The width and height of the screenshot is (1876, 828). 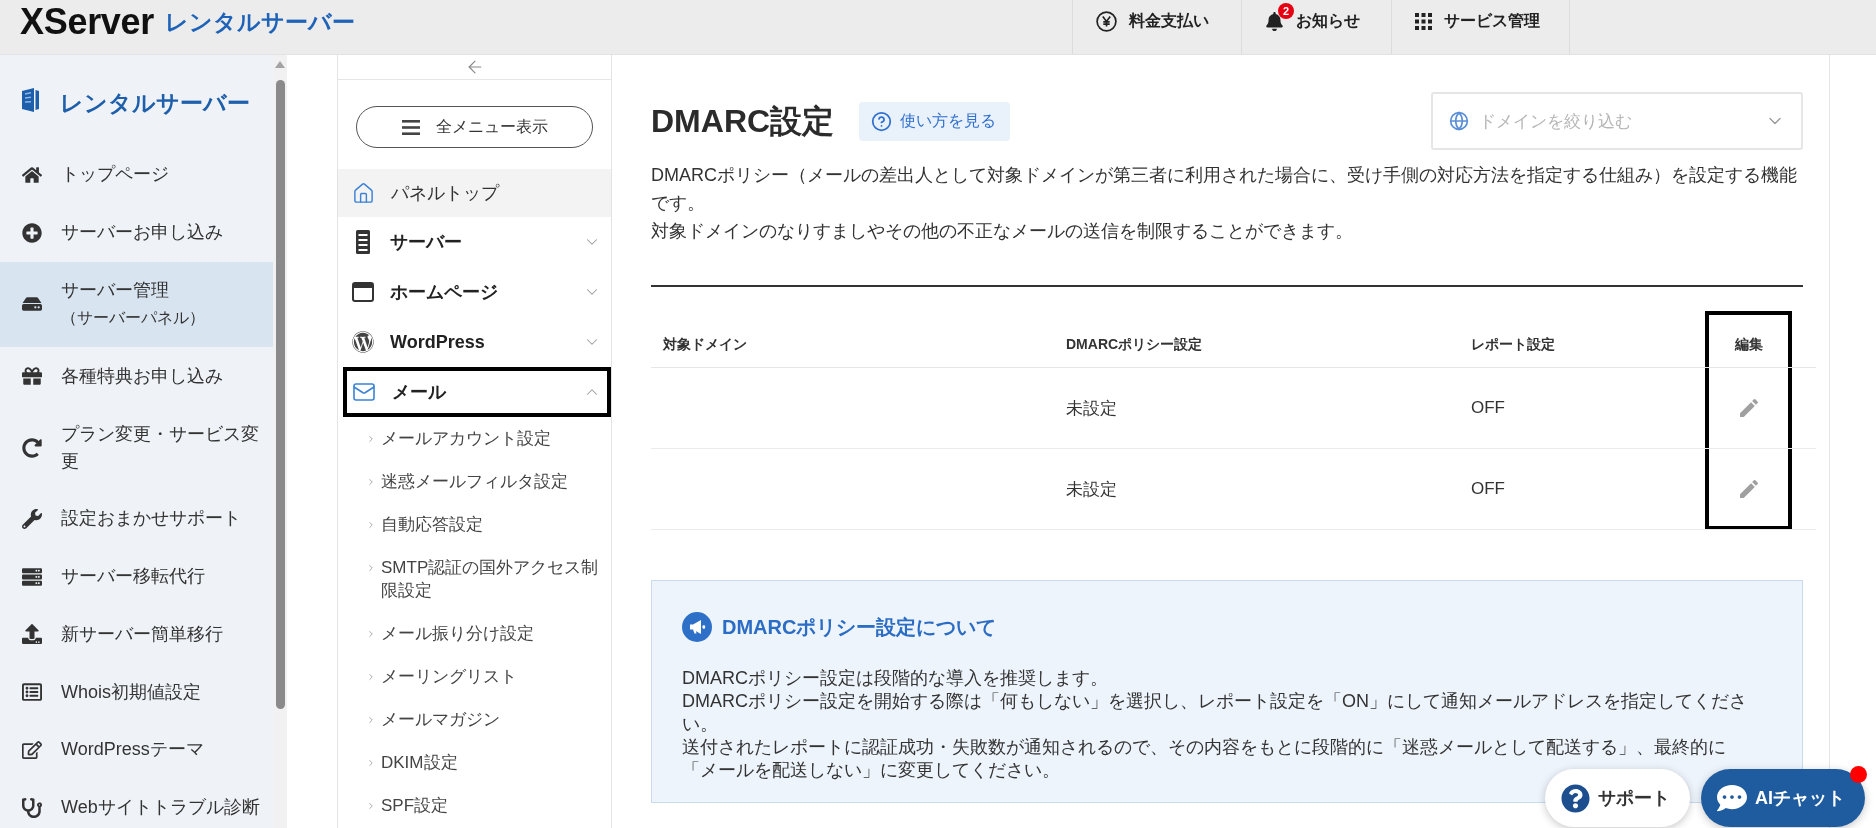 I want to click on menu-item: メール, so click(x=477, y=392).